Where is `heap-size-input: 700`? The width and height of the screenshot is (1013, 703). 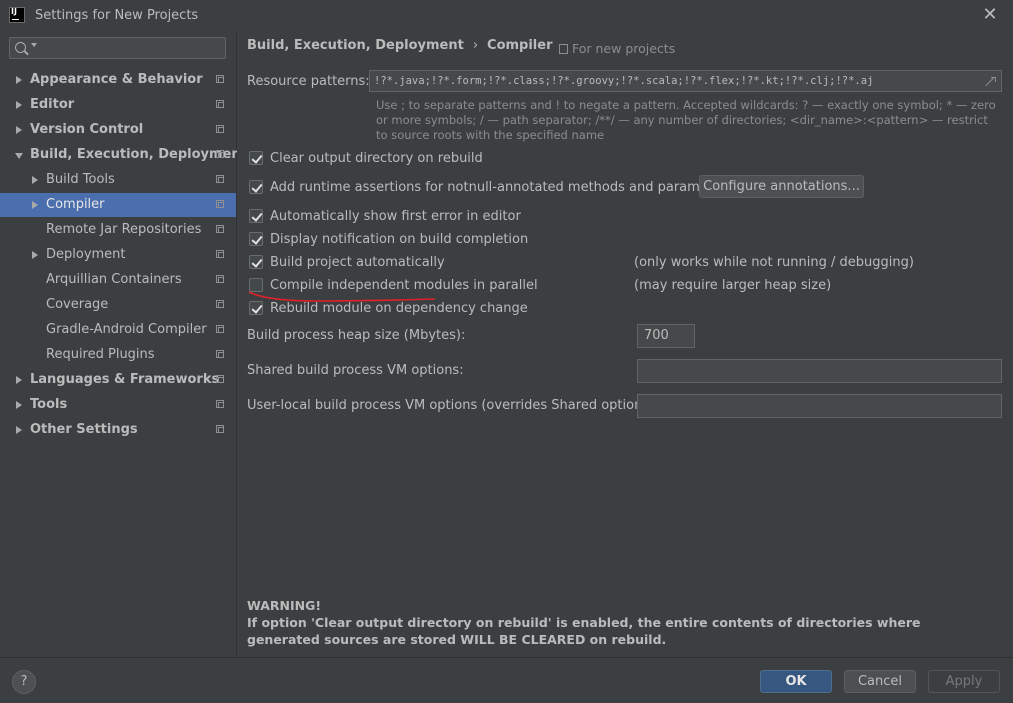 heap-size-input: 700 is located at coordinates (666, 336).